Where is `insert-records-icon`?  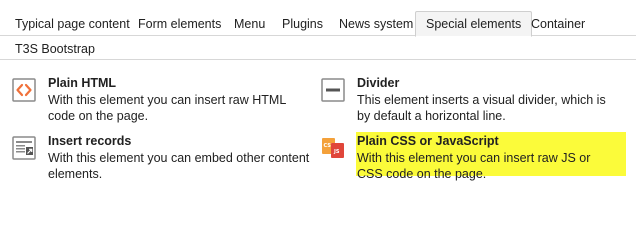
insert-records-icon is located at coordinates (24, 148).